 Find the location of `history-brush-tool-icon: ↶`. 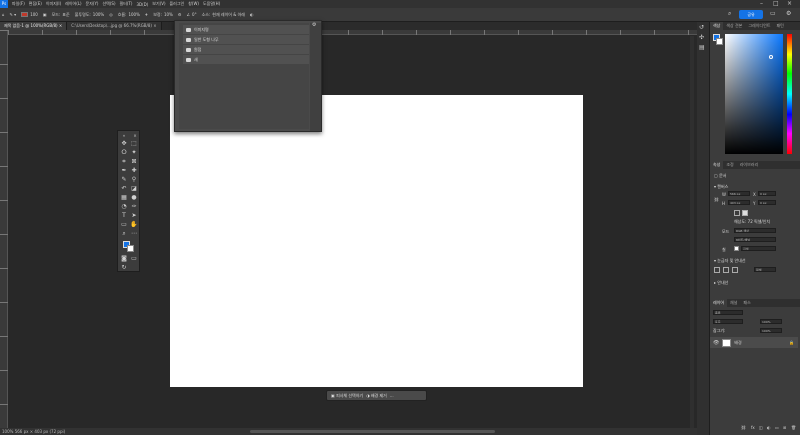

history-brush-tool-icon: ↶ is located at coordinates (124, 189).